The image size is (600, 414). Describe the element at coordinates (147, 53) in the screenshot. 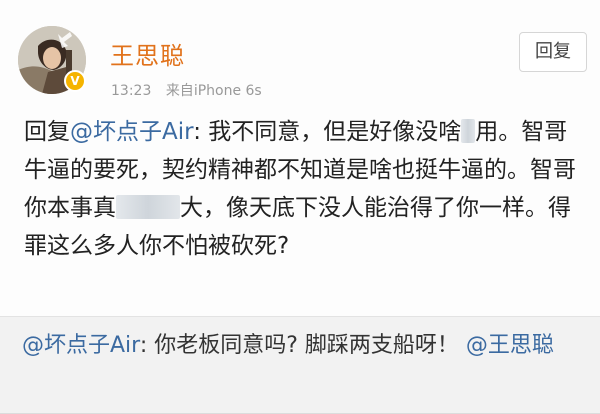

I see `author-name: 王思聪` at that location.